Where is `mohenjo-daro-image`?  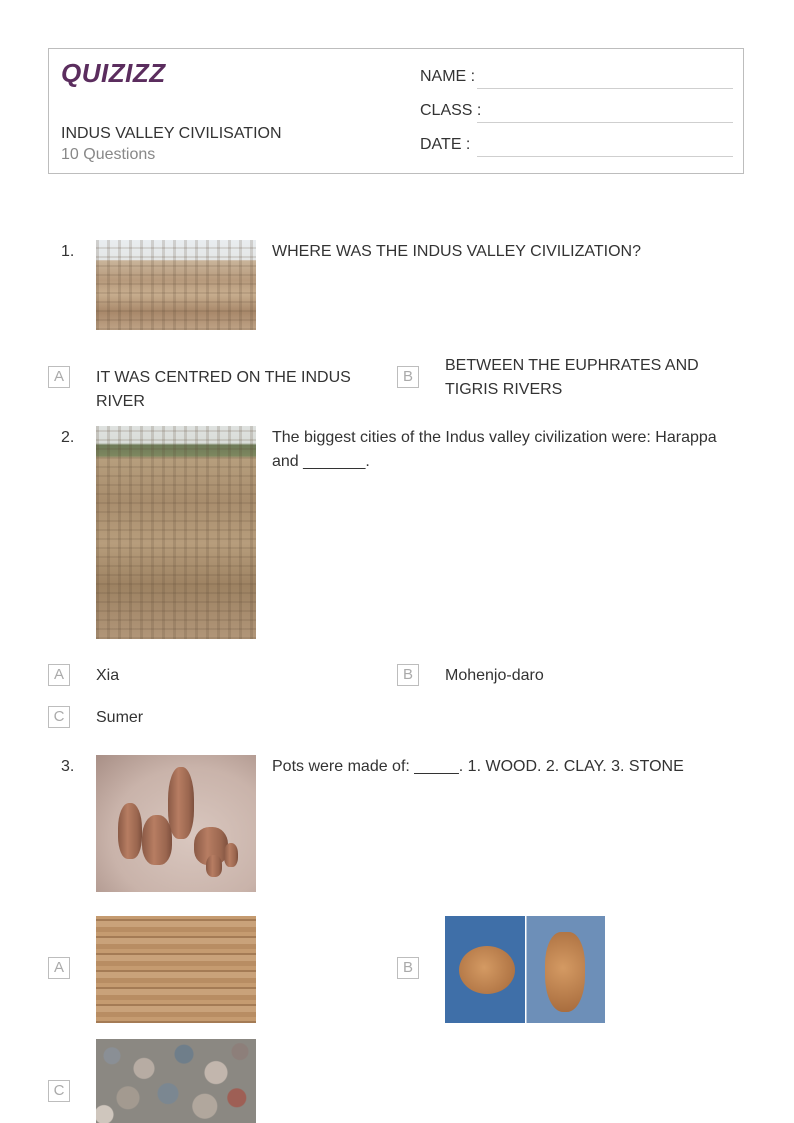 mohenjo-daro-image is located at coordinates (176, 532).